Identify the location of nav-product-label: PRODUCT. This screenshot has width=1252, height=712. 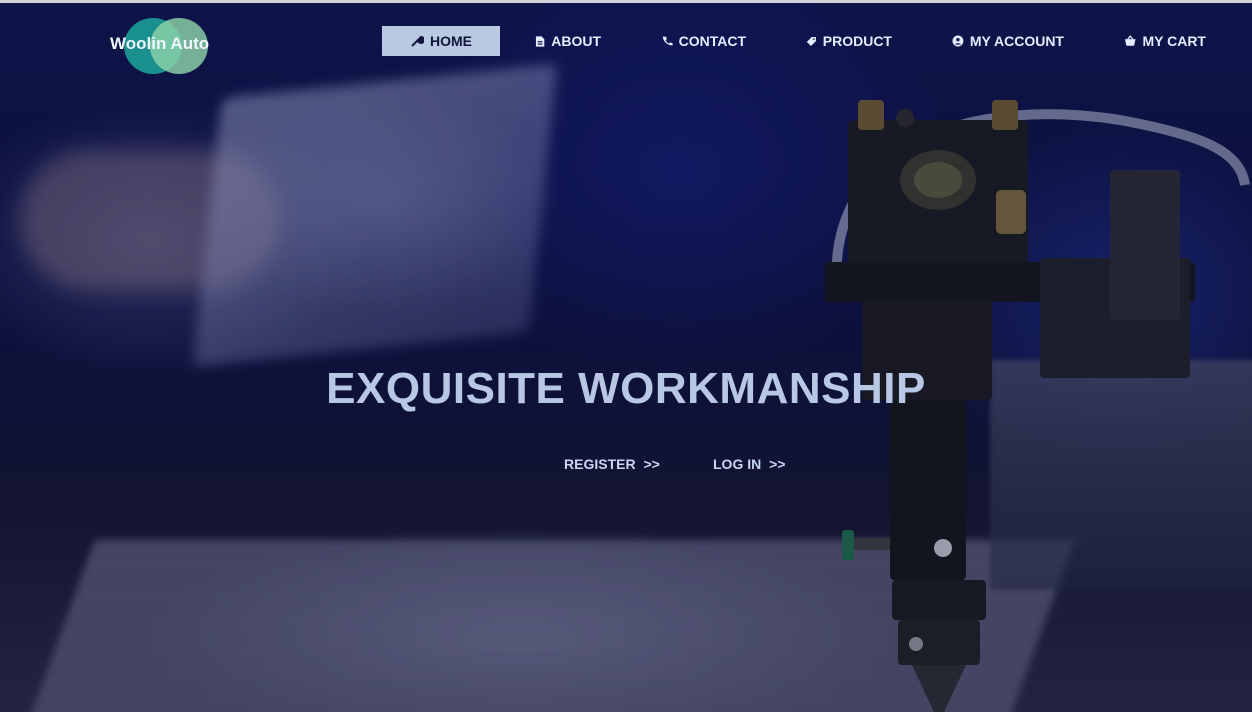
(857, 40).